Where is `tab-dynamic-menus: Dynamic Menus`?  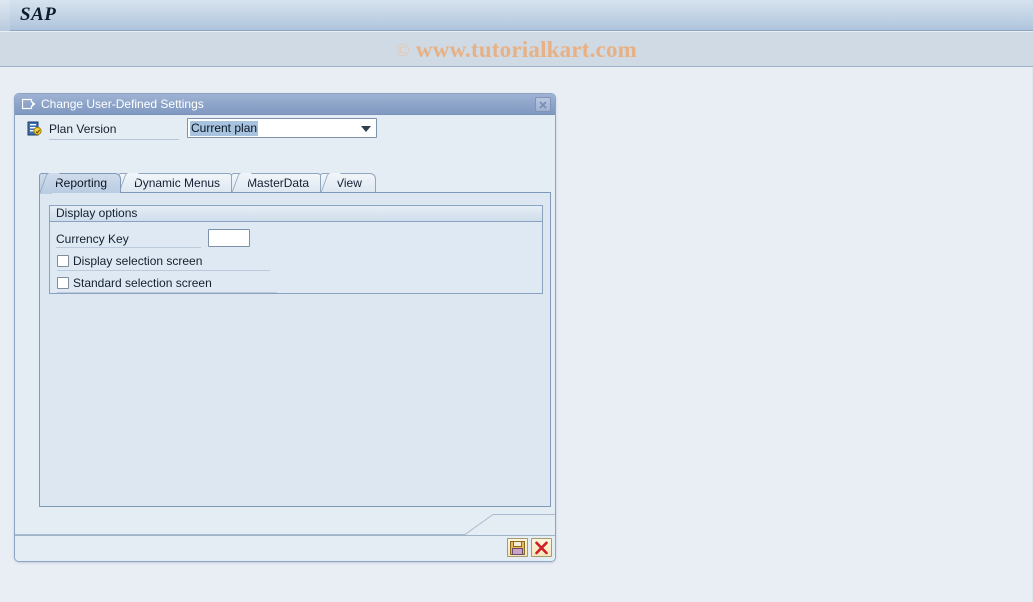
tab-dynamic-menus: Dynamic Menus is located at coordinates (176, 183).